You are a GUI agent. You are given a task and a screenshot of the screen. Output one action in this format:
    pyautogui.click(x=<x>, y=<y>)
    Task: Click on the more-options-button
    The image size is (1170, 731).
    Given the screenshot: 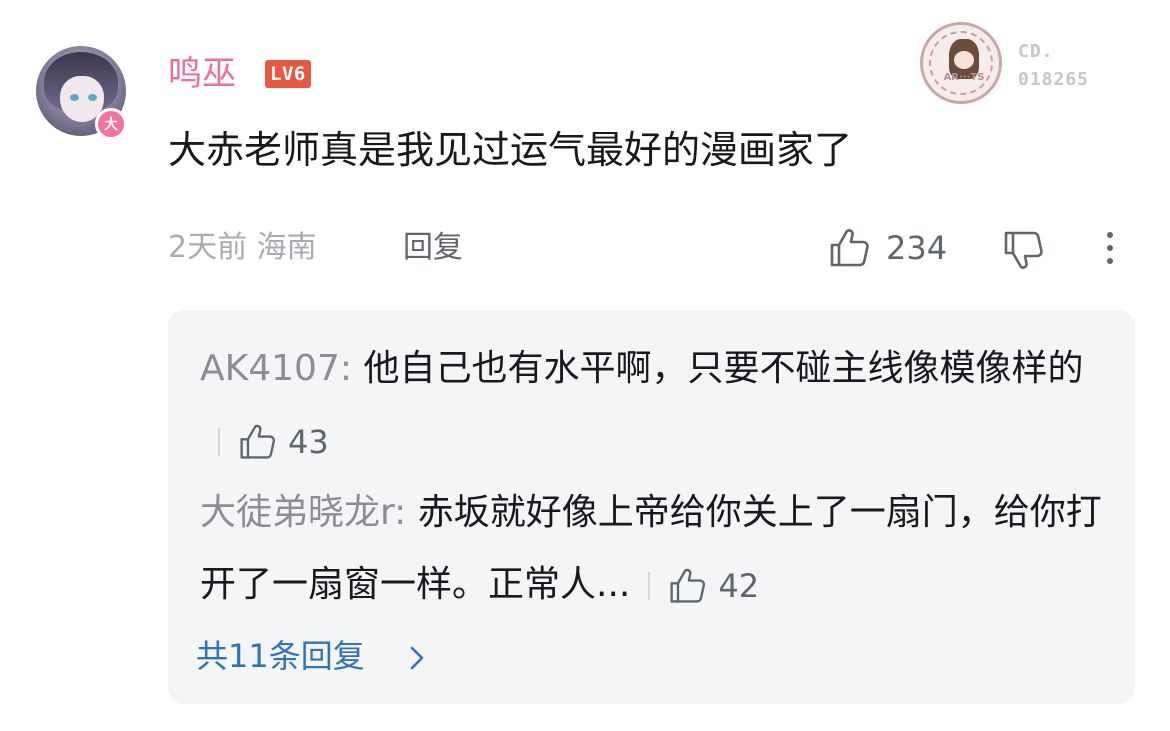 What is the action you would take?
    pyautogui.click(x=1110, y=248)
    